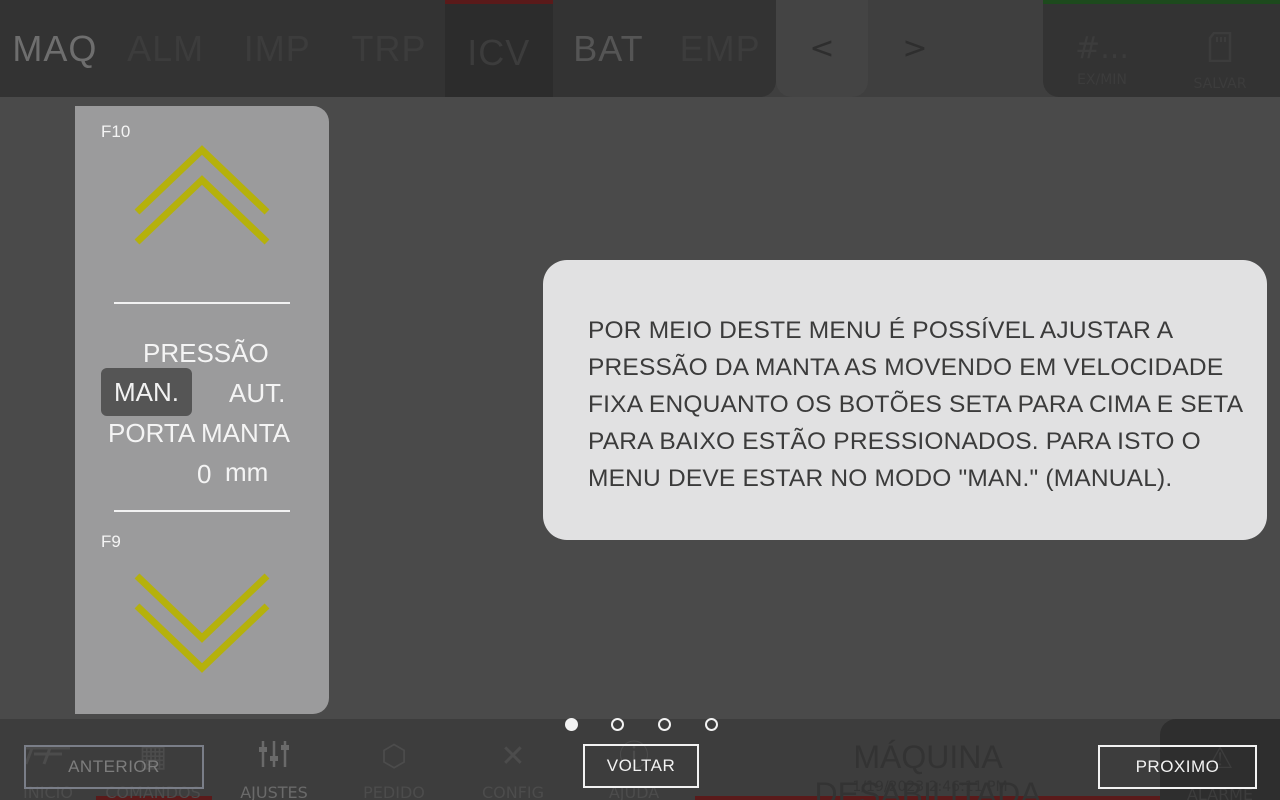 The width and height of the screenshot is (1280, 800). What do you see at coordinates (166, 49) in the screenshot?
I see `tab-alm: ALM` at bounding box center [166, 49].